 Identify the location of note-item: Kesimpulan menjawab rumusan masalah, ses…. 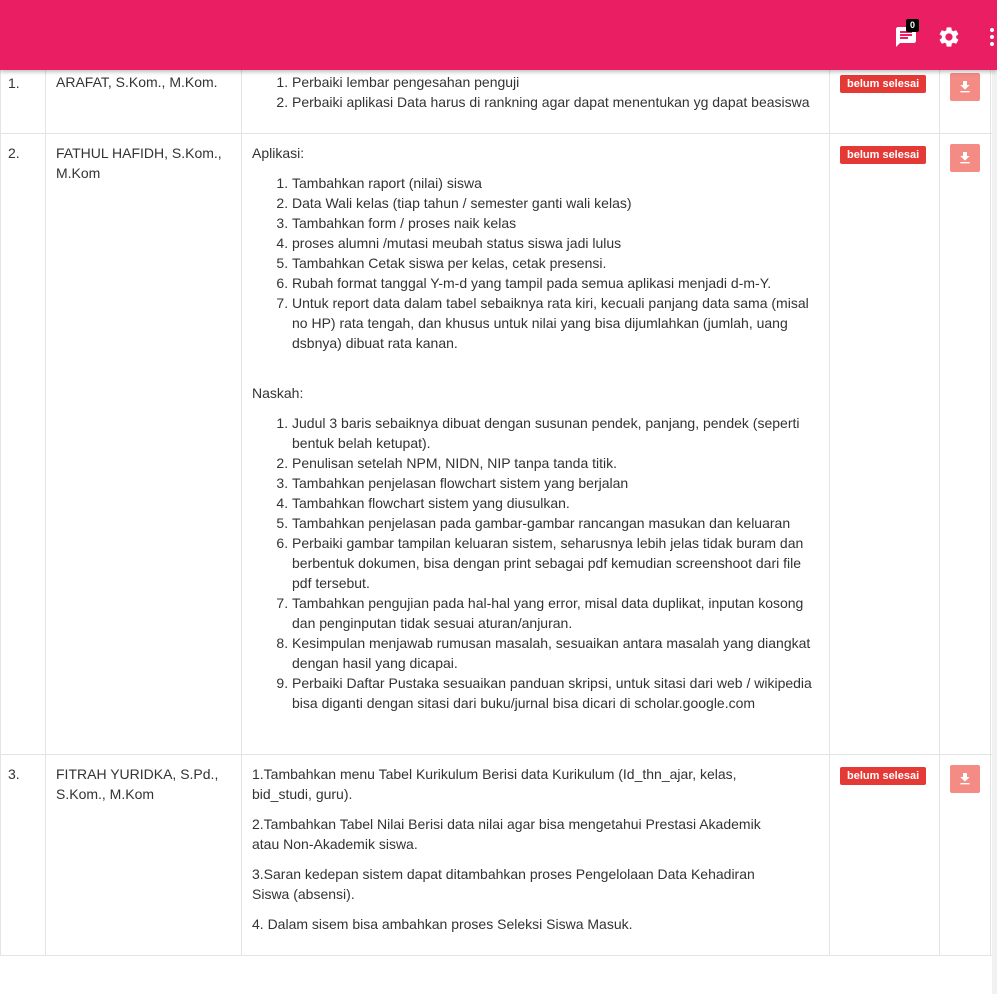
(554, 653).